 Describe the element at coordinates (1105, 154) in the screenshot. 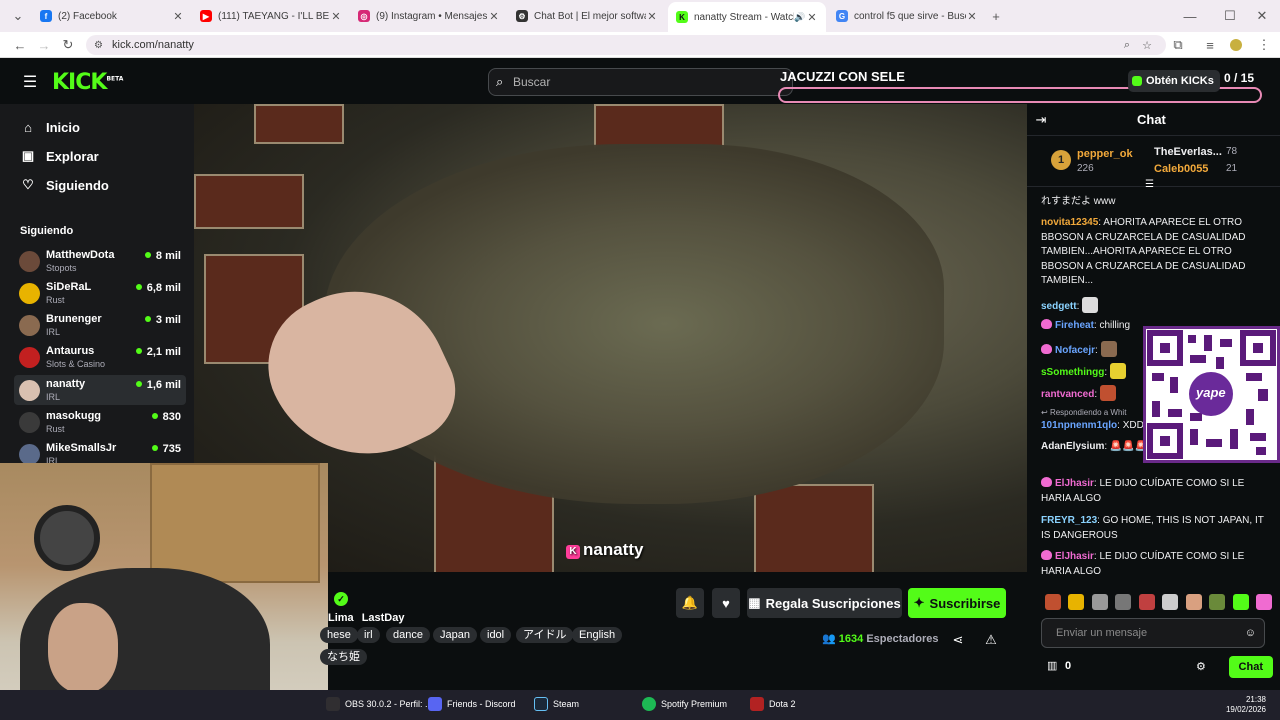

I see `leader-name: pepper_ok` at that location.